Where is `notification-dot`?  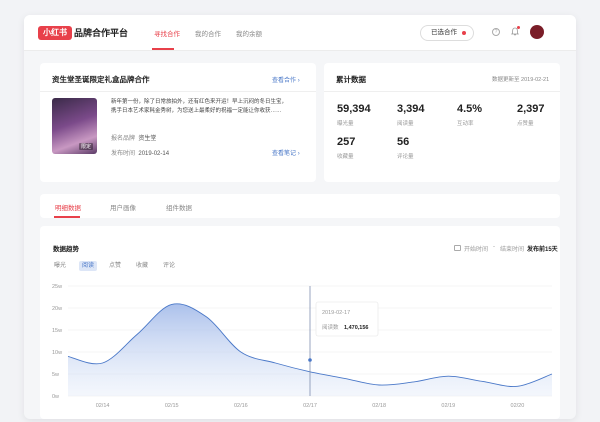
notification-dot is located at coordinates (464, 33).